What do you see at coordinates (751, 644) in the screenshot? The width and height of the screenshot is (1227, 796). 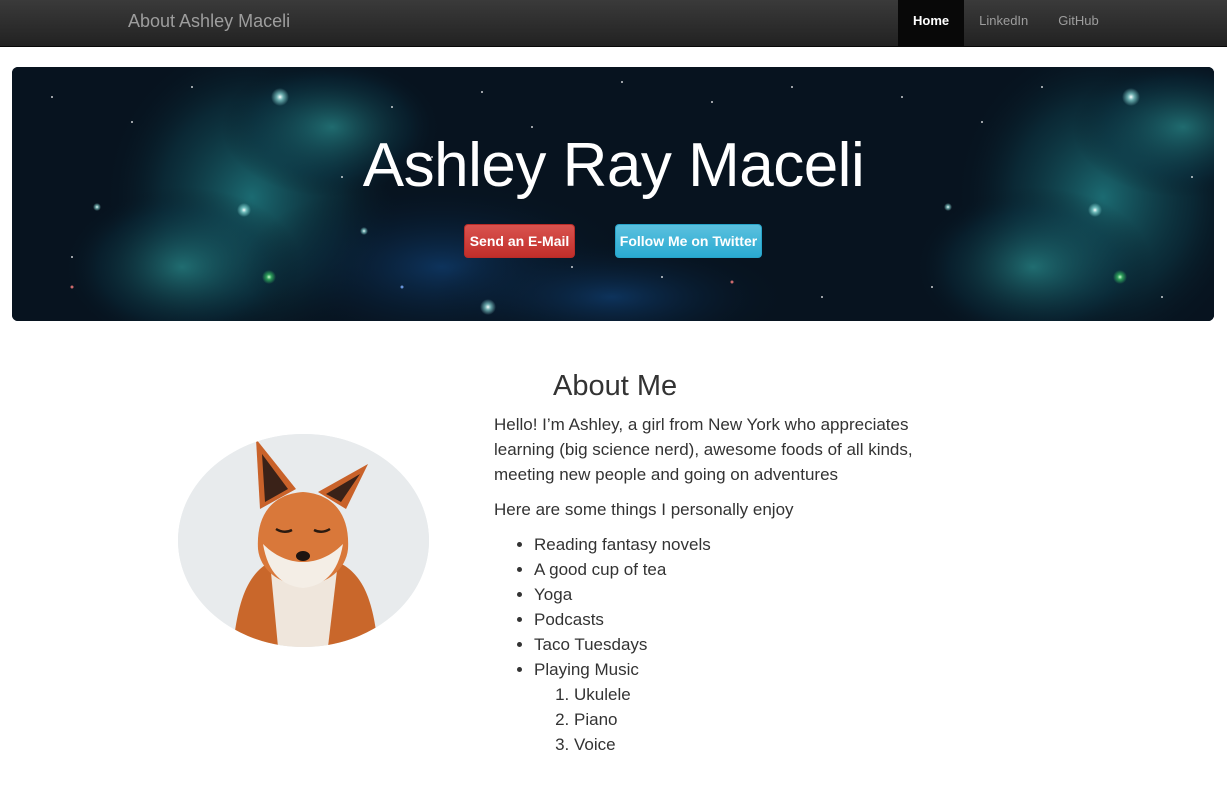 I see `list-item: Taco Tuesdays` at bounding box center [751, 644].